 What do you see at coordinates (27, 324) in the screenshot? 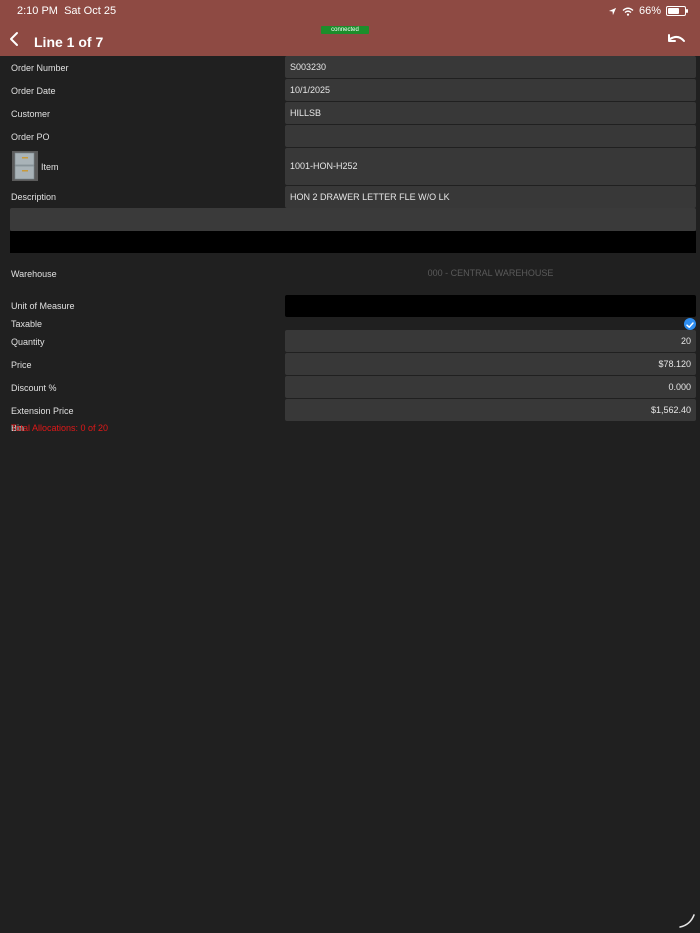
I see `taxable-label: Taxable` at bounding box center [27, 324].